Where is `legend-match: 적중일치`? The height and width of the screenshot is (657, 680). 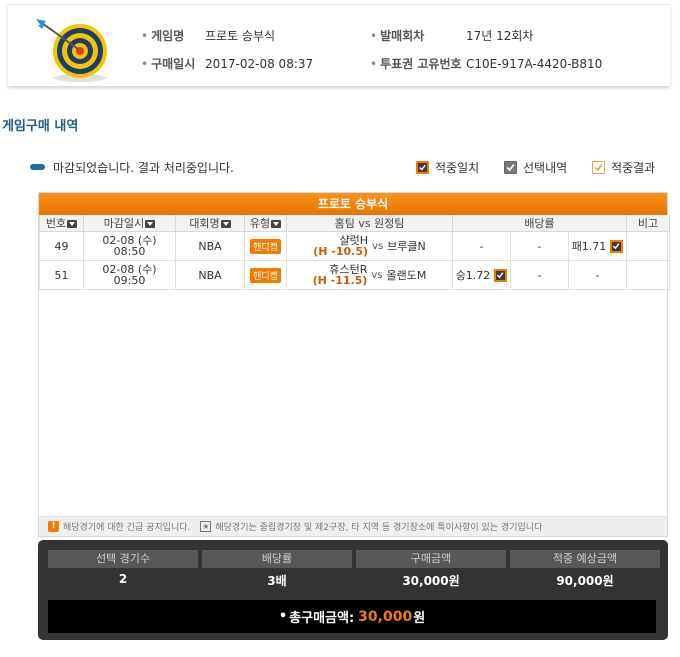 legend-match: 적중일치 is located at coordinates (447, 167).